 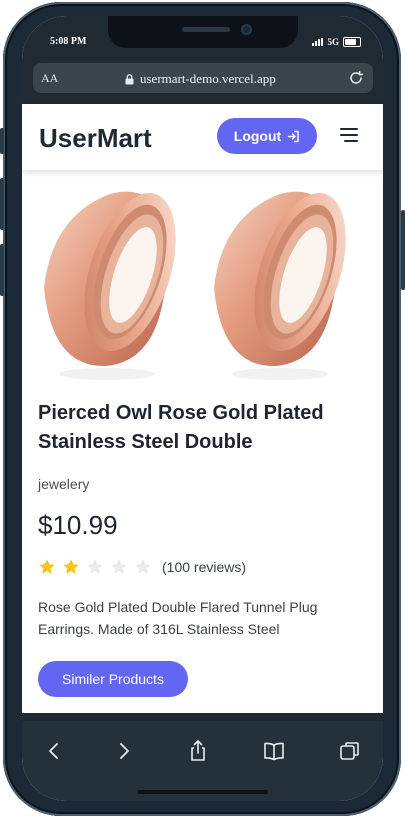 What do you see at coordinates (350, 137) in the screenshot?
I see `hamburger-menu-icon` at bounding box center [350, 137].